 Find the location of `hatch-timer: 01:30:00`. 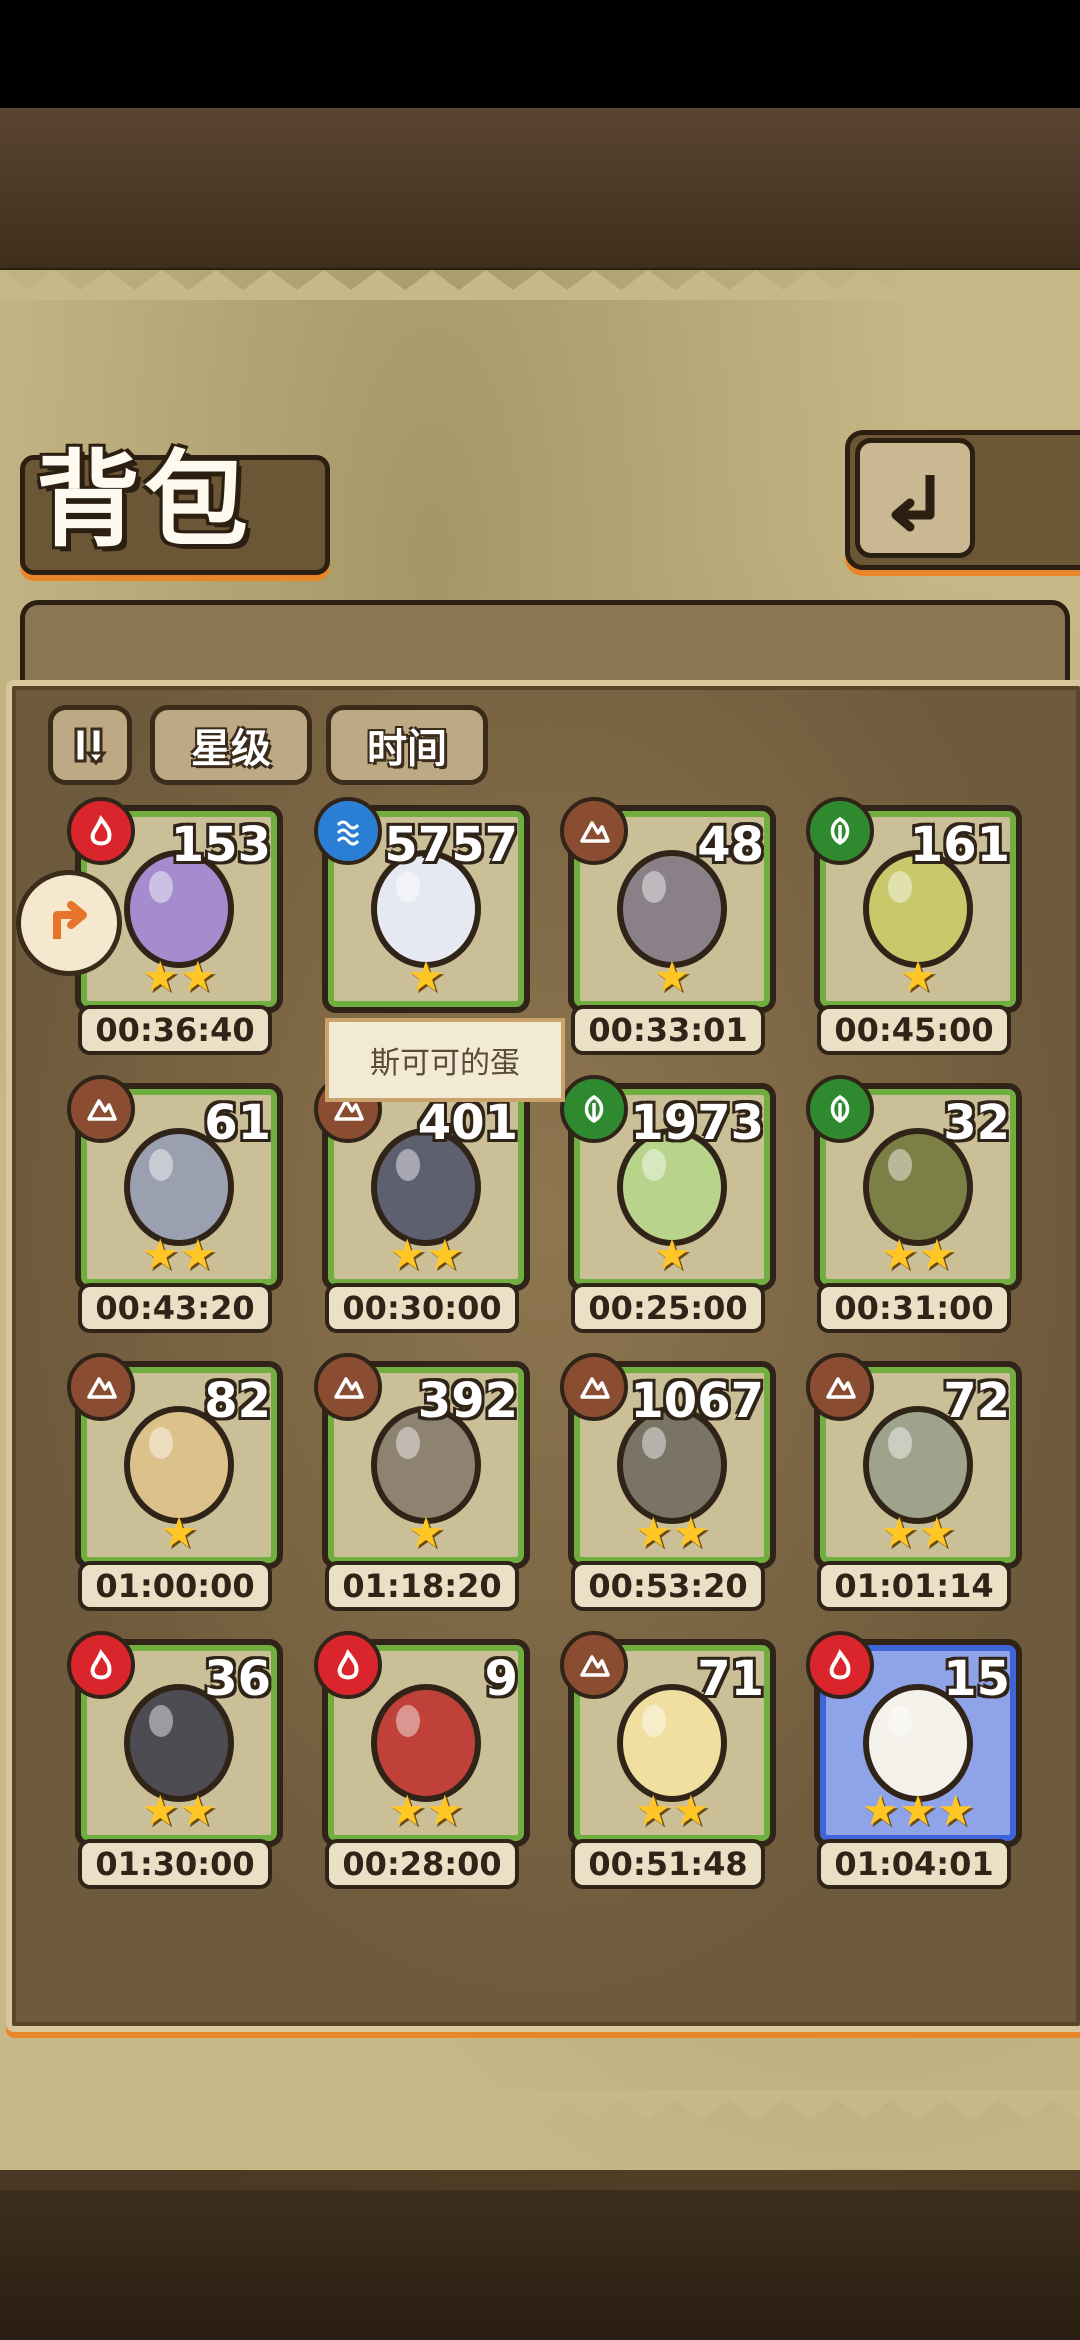

hatch-timer: 01:30:00 is located at coordinates (175, 1864).